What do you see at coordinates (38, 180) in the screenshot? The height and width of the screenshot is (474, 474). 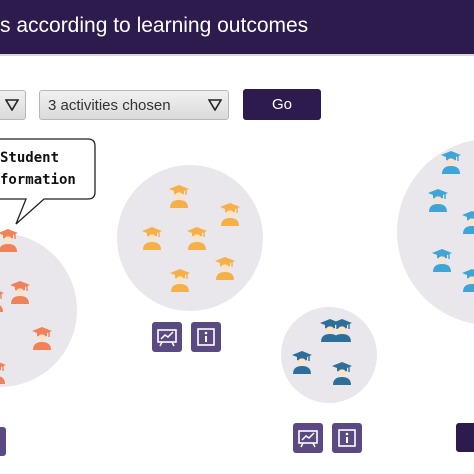 I see `callout-line-2: formation` at bounding box center [38, 180].